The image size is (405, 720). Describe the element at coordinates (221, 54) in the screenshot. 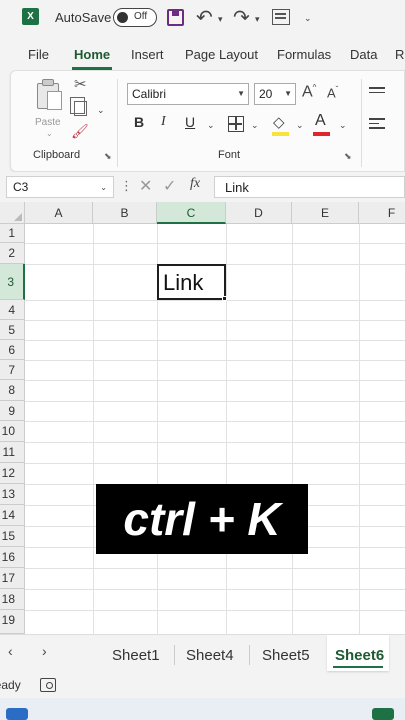

I see `tab-page-layout: Page Layout` at that location.